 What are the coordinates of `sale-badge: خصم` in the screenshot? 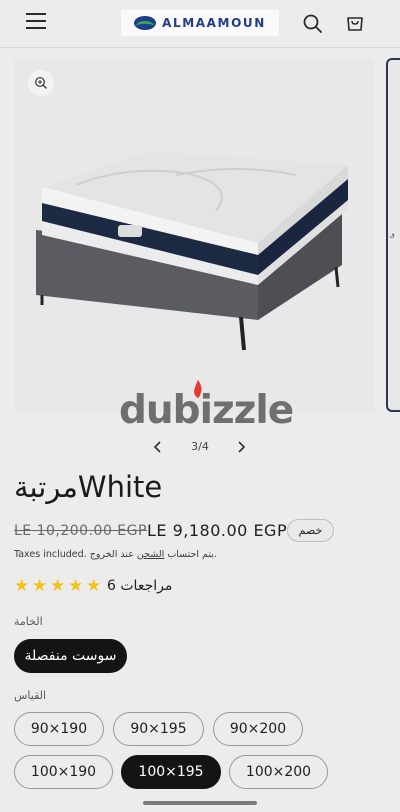 It's located at (310, 530).